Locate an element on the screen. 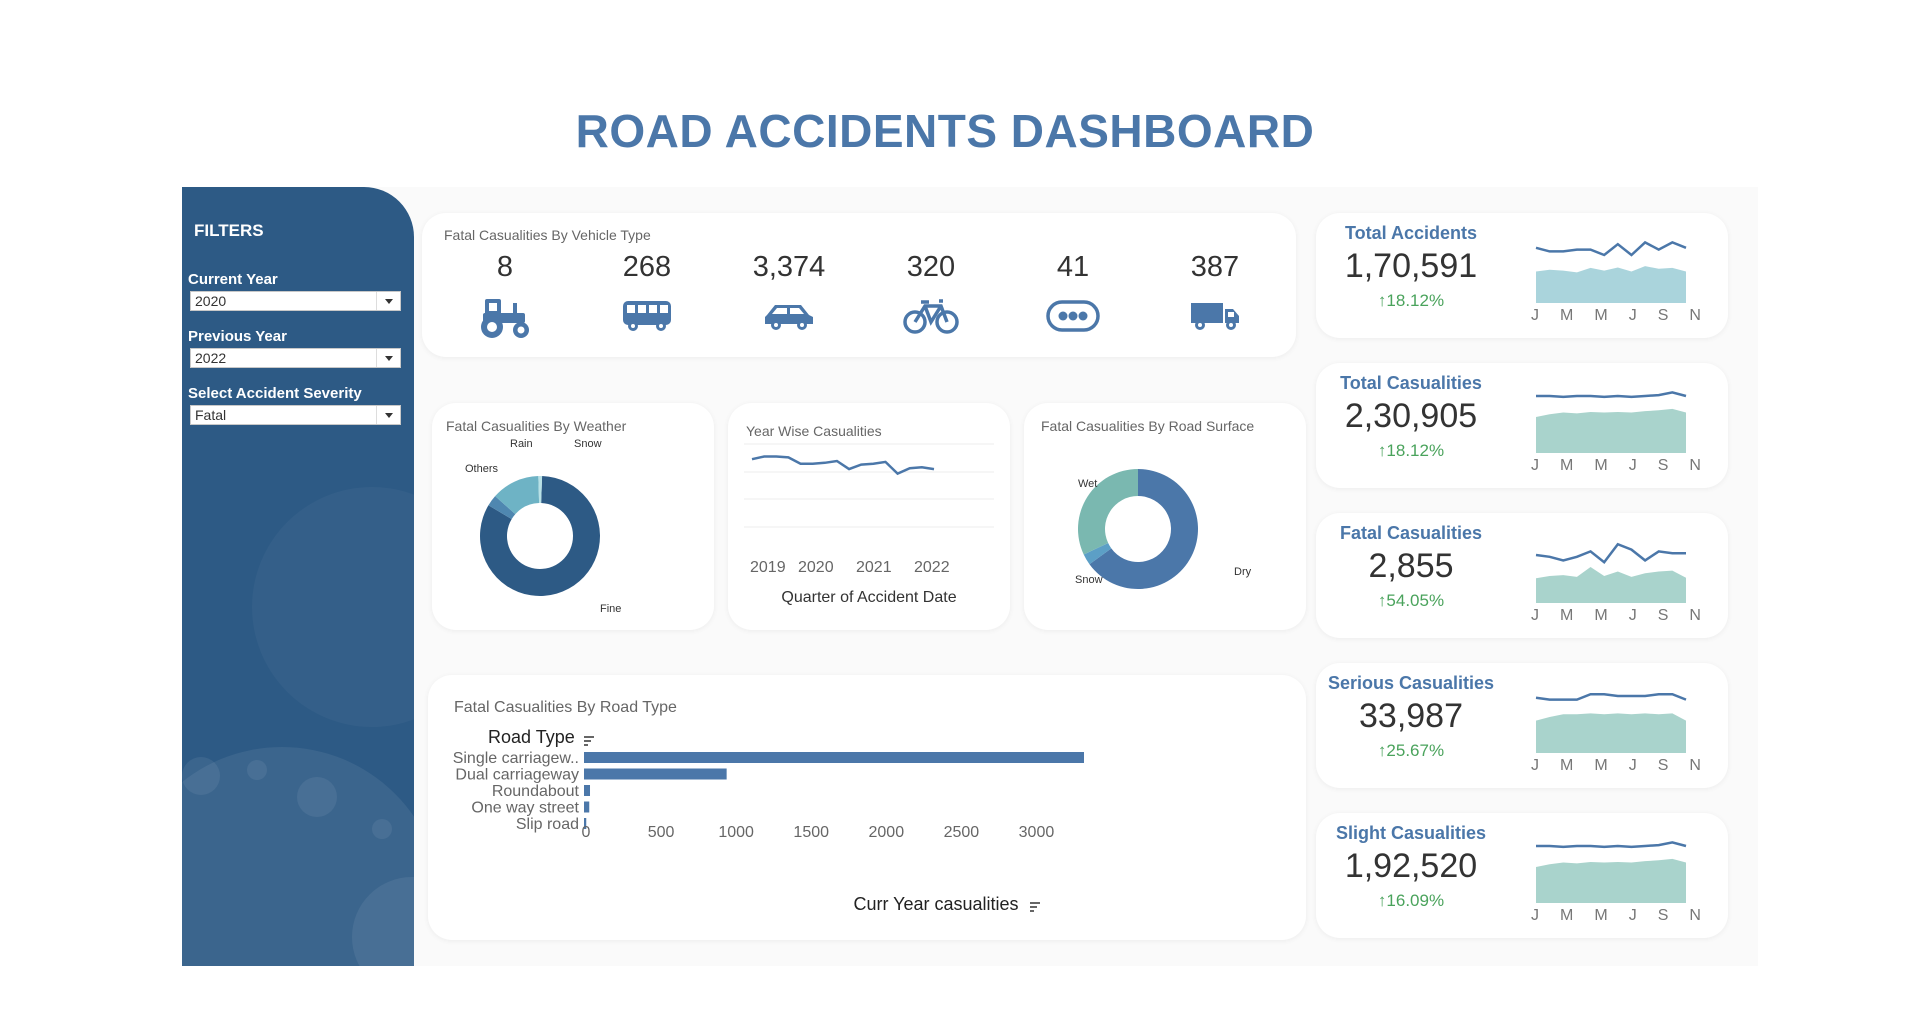  severity-label: Select Accident Severity is located at coordinates (275, 393).